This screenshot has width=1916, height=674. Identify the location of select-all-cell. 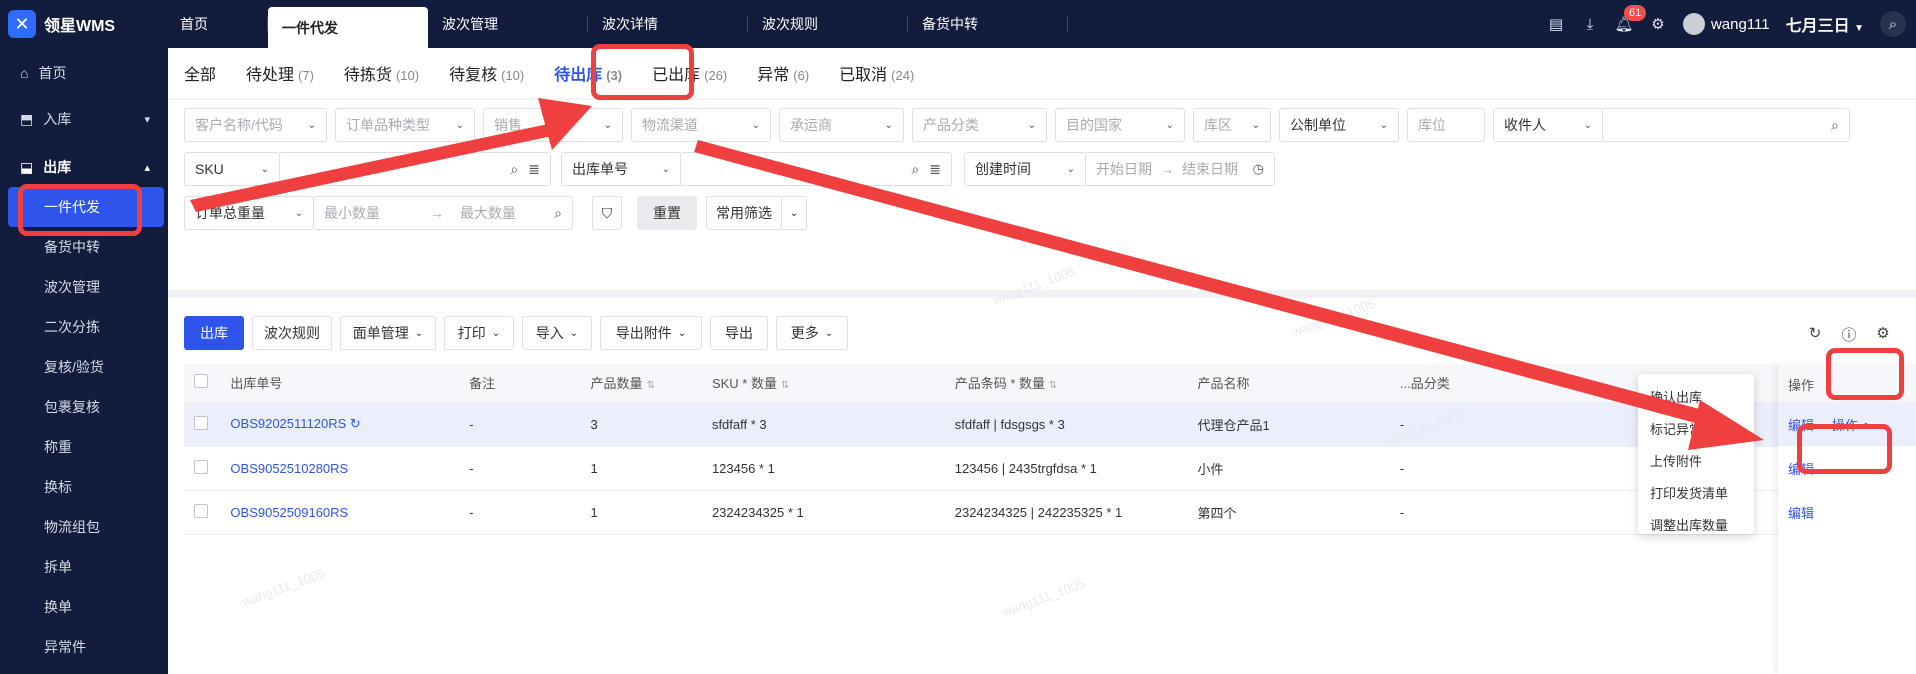
(202, 383).